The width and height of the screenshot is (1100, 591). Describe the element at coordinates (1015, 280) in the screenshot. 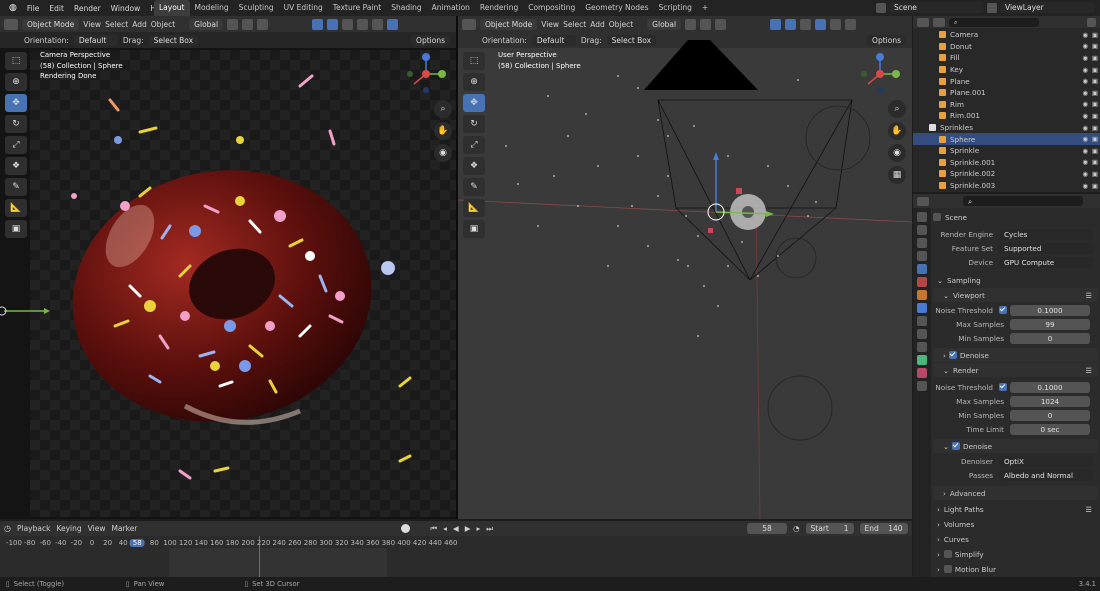

I see `sampling-panel-header: ⌄ Sampling` at that location.